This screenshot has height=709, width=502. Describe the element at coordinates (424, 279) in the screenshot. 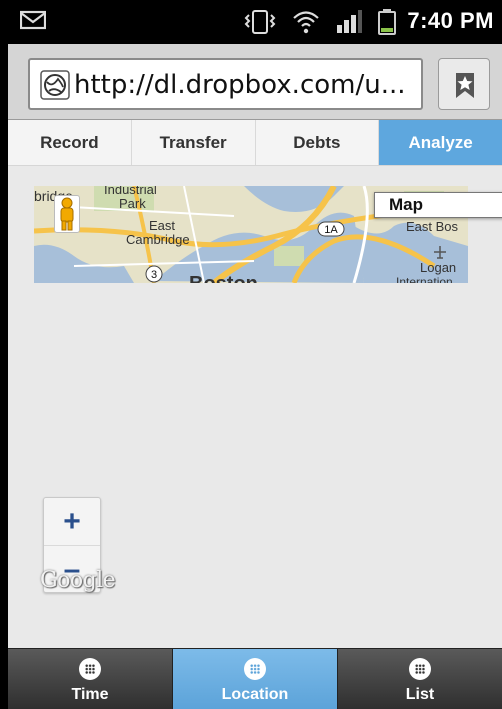

I see `map-label-international: Internation` at that location.